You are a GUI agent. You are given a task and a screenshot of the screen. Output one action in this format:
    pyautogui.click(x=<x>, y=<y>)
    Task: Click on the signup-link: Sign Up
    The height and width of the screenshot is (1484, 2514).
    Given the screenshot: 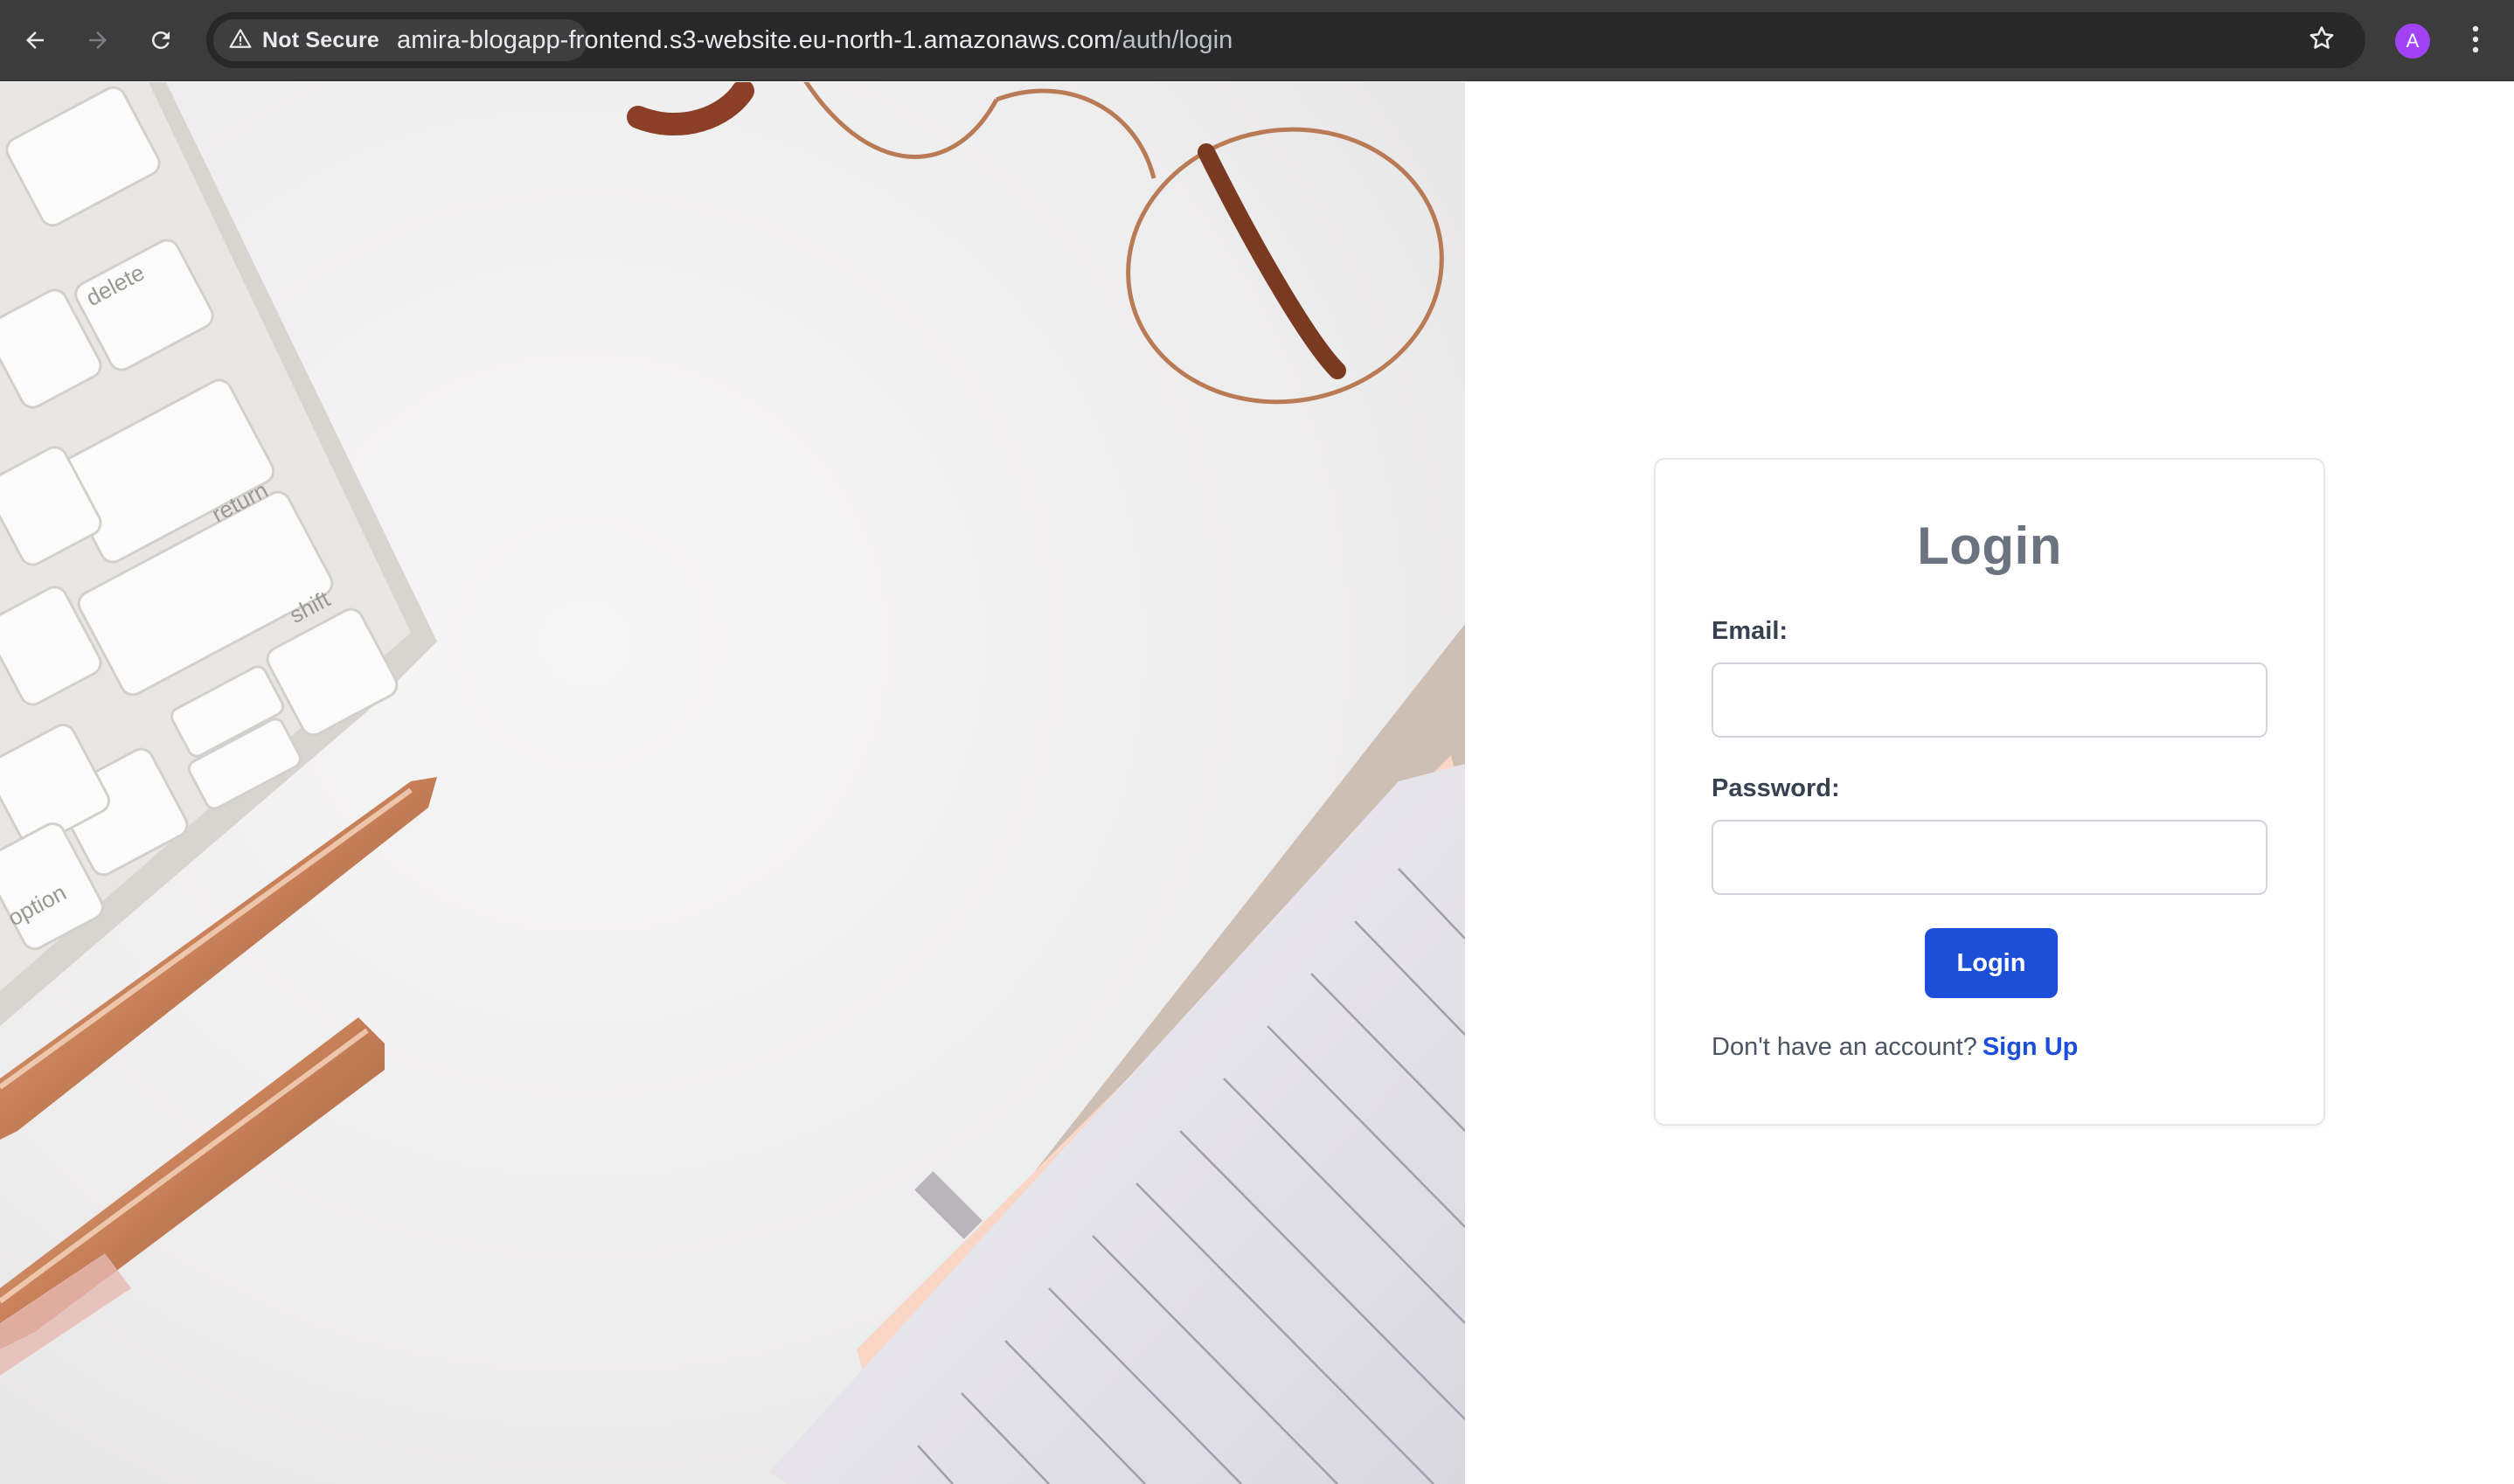 What is the action you would take?
    pyautogui.click(x=2031, y=1047)
    